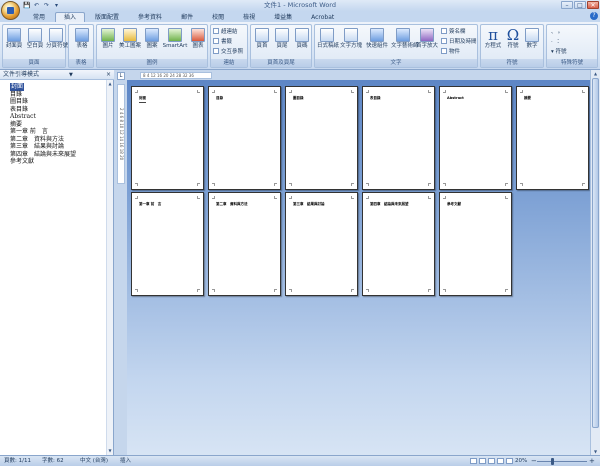 The height and width of the screenshot is (466, 600). What do you see at coordinates (405, 42) in the screenshot?
I see `wordart-button: 文字藝術師` at bounding box center [405, 42].